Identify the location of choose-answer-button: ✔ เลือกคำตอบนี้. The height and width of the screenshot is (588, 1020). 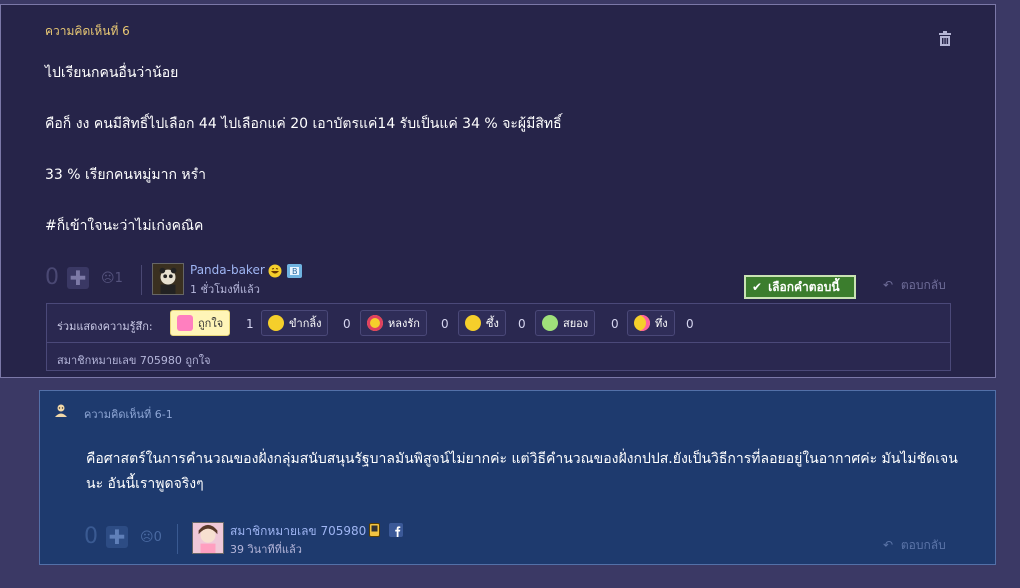
(800, 287).